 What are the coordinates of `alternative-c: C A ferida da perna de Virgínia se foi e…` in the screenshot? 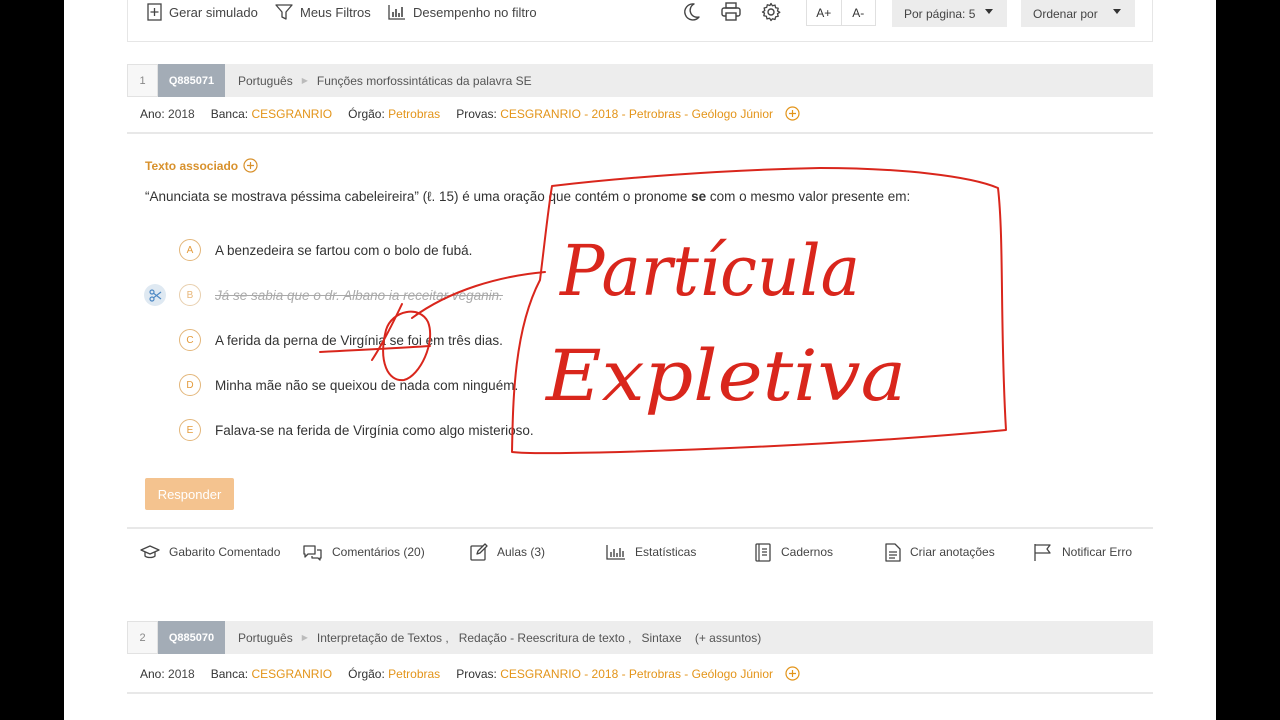 It's located at (341, 340).